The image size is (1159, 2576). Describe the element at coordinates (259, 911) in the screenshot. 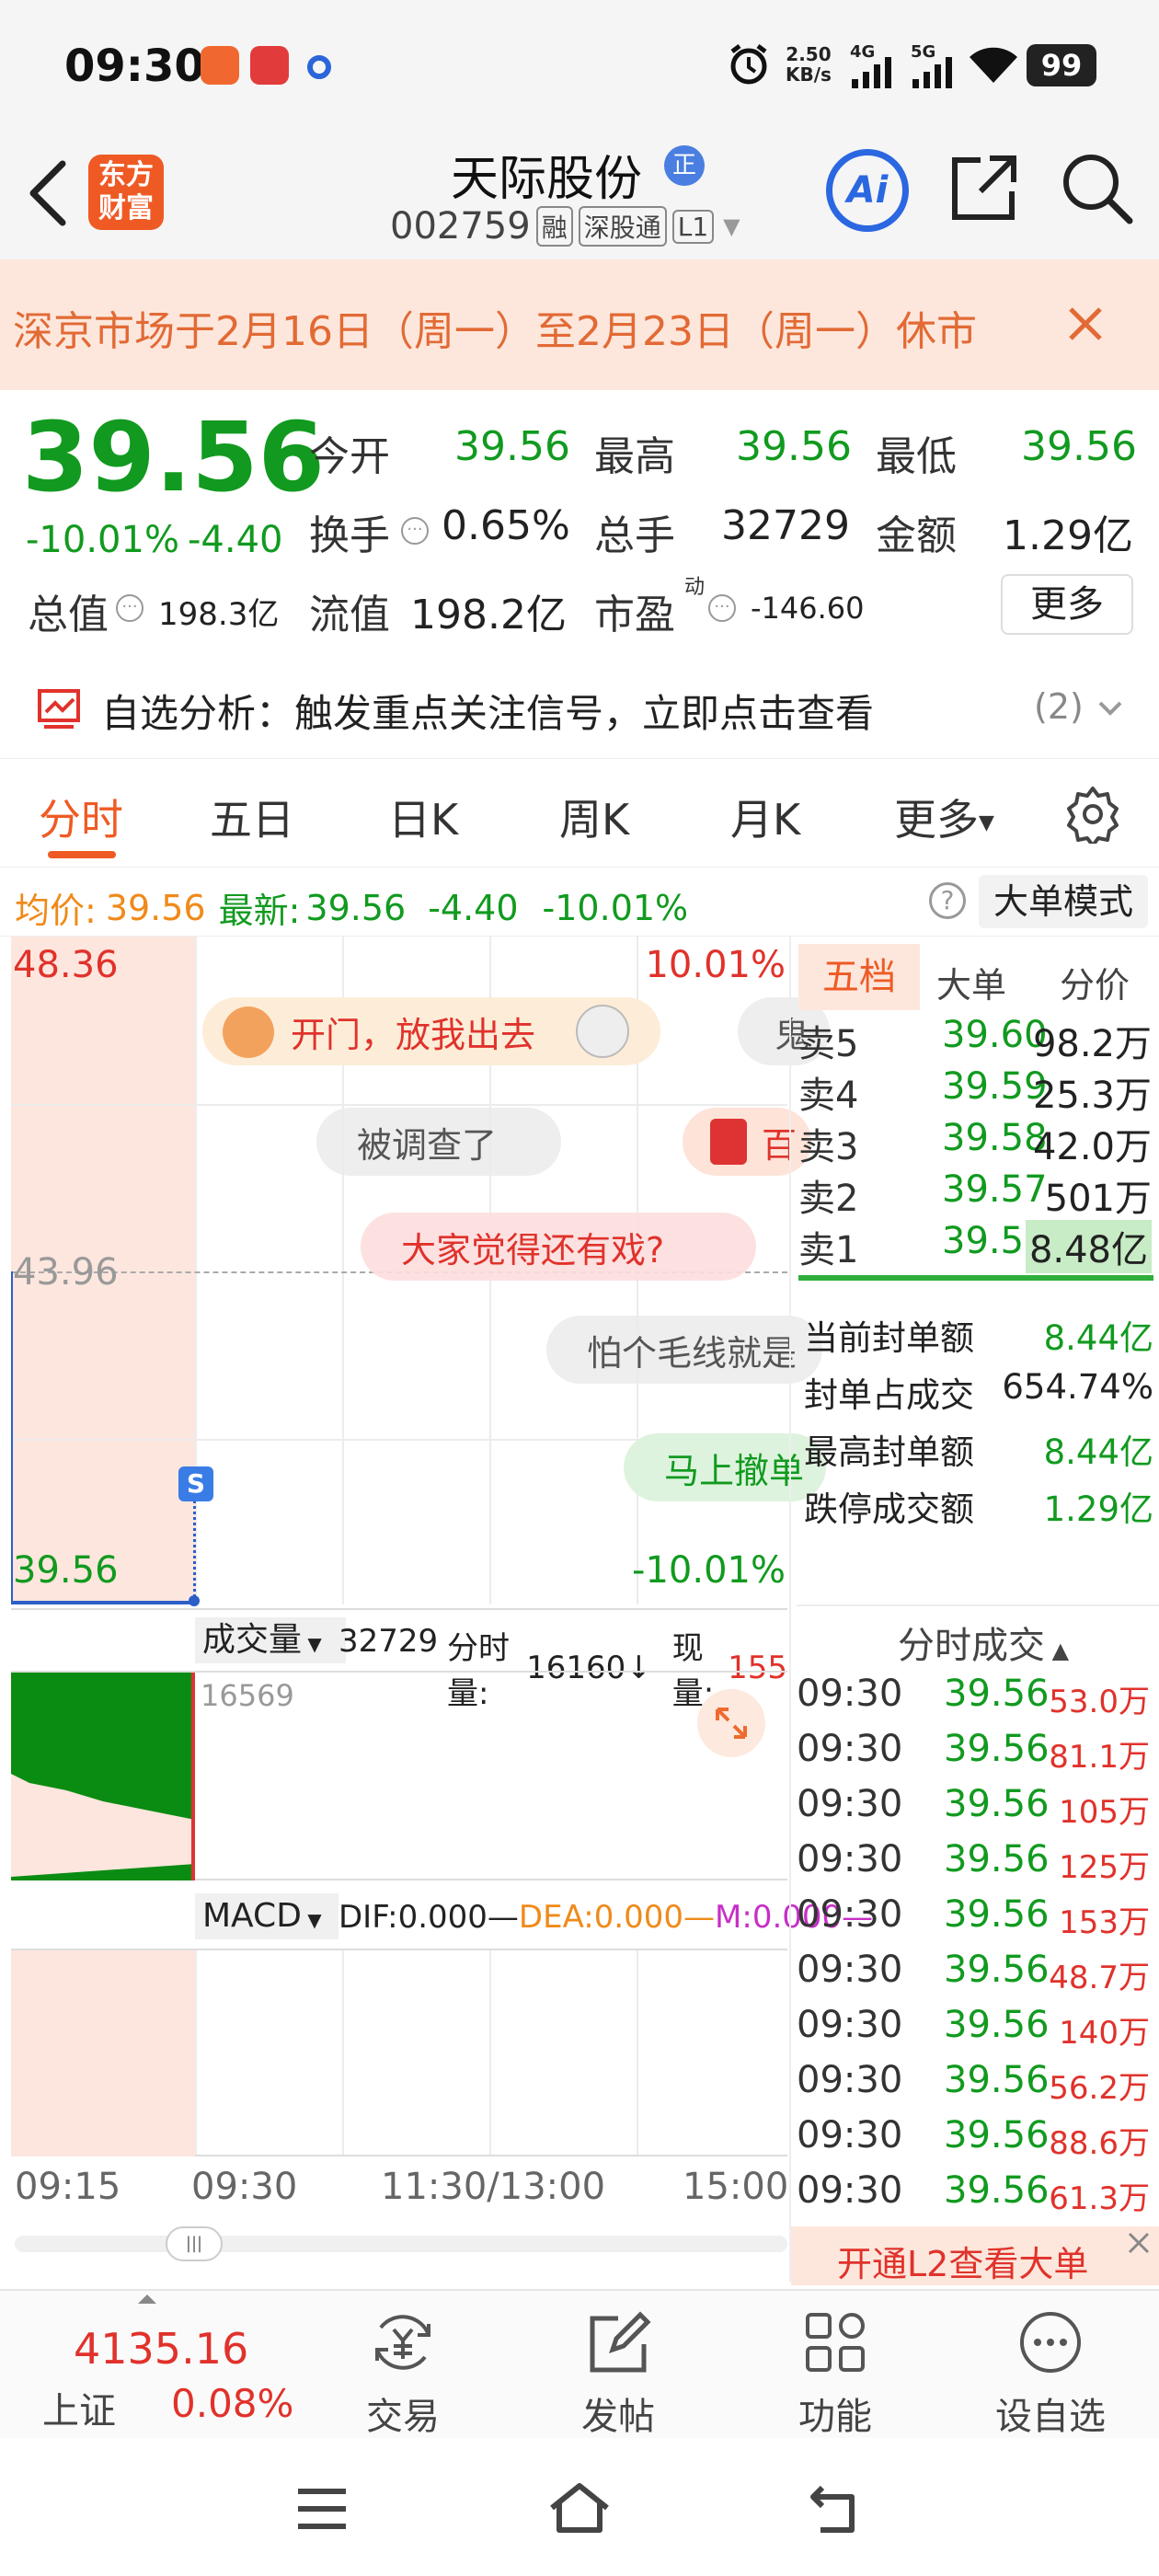

I see `latest-label: 最新:` at that location.